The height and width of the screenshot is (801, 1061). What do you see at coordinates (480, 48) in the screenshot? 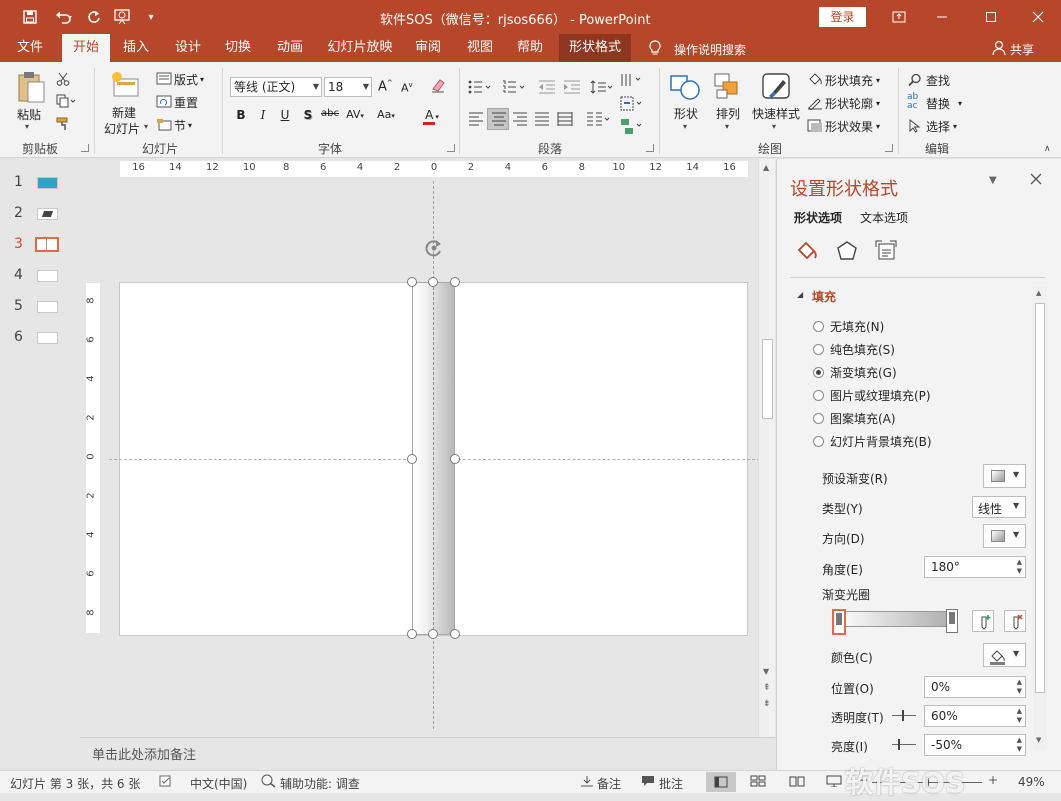
I see `tab-view: 视图` at bounding box center [480, 48].